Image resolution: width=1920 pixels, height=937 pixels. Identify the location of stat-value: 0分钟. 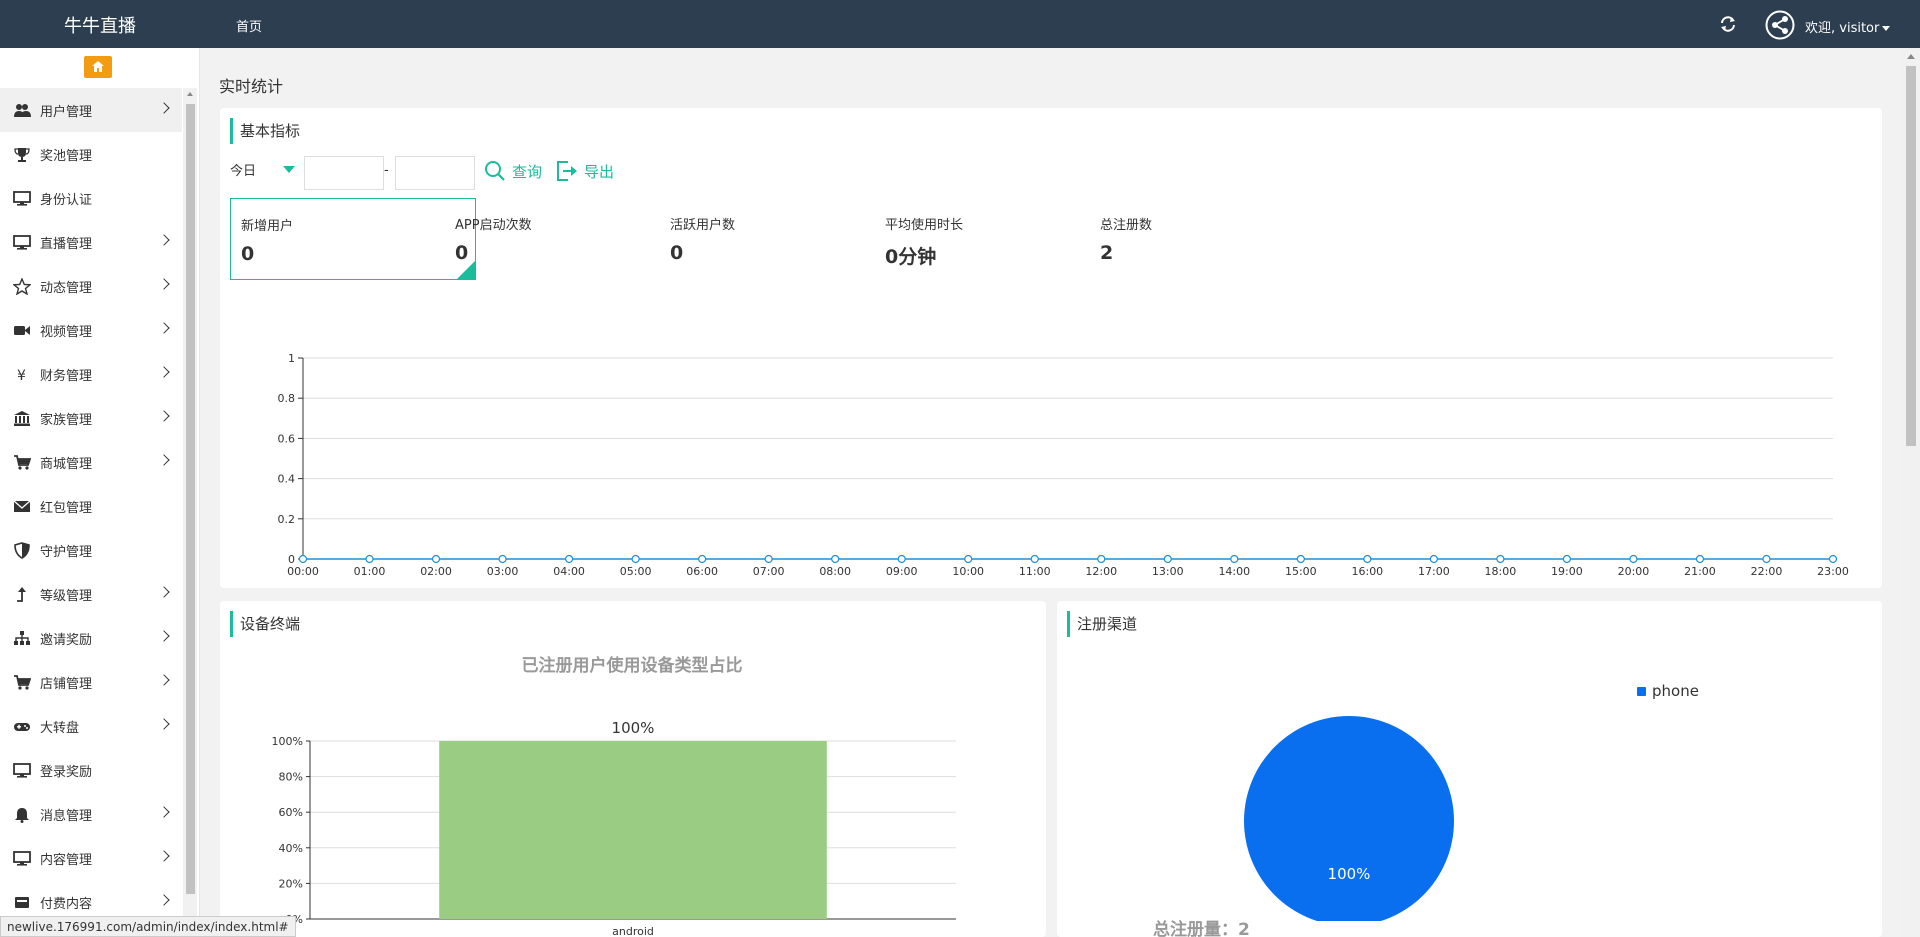
(911, 257).